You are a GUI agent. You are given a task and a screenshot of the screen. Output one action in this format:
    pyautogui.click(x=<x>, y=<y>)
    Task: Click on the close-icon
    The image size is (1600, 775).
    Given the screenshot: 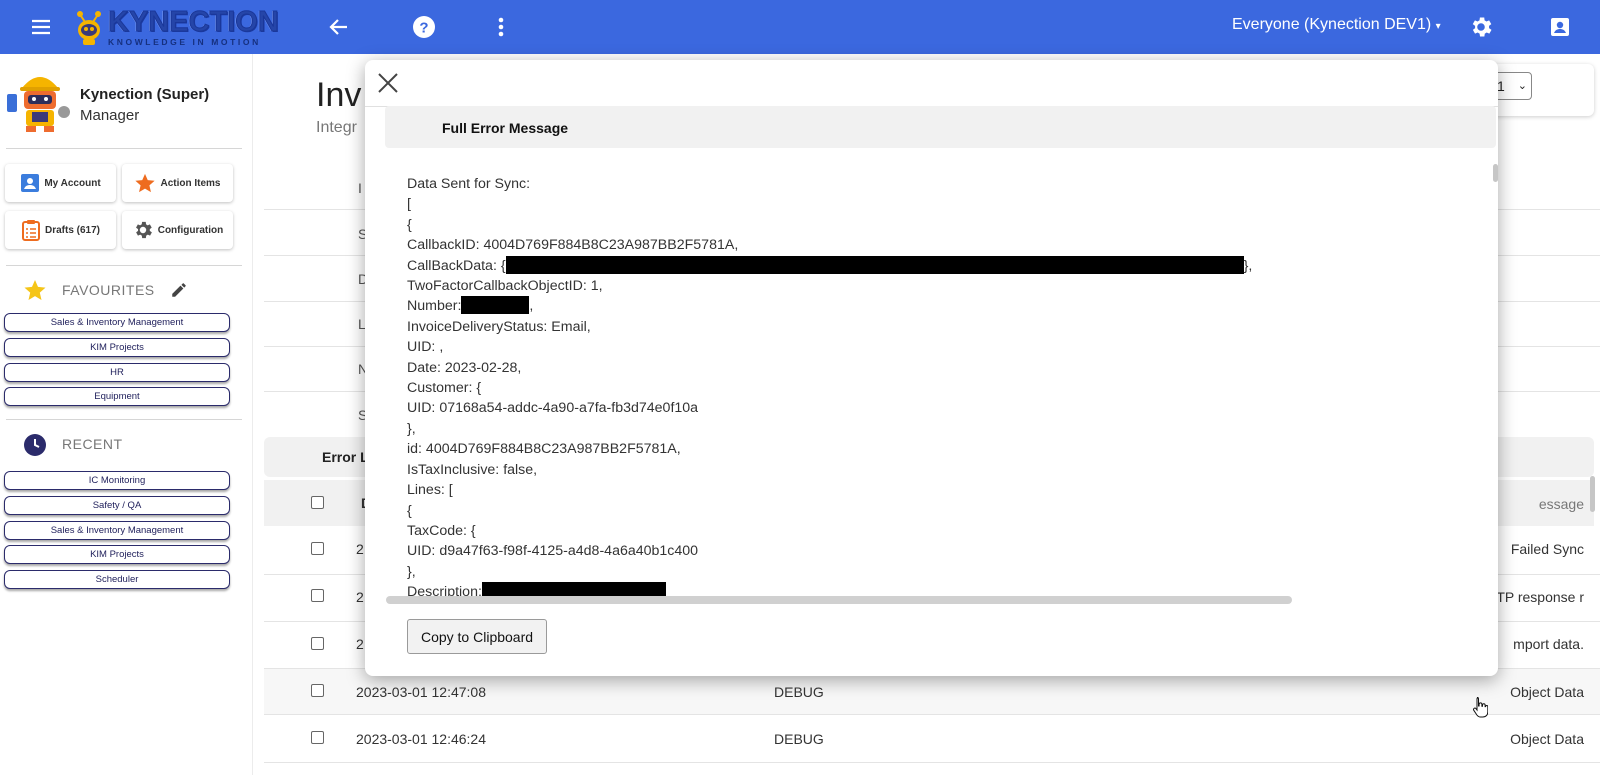 What is the action you would take?
    pyautogui.click(x=388, y=83)
    